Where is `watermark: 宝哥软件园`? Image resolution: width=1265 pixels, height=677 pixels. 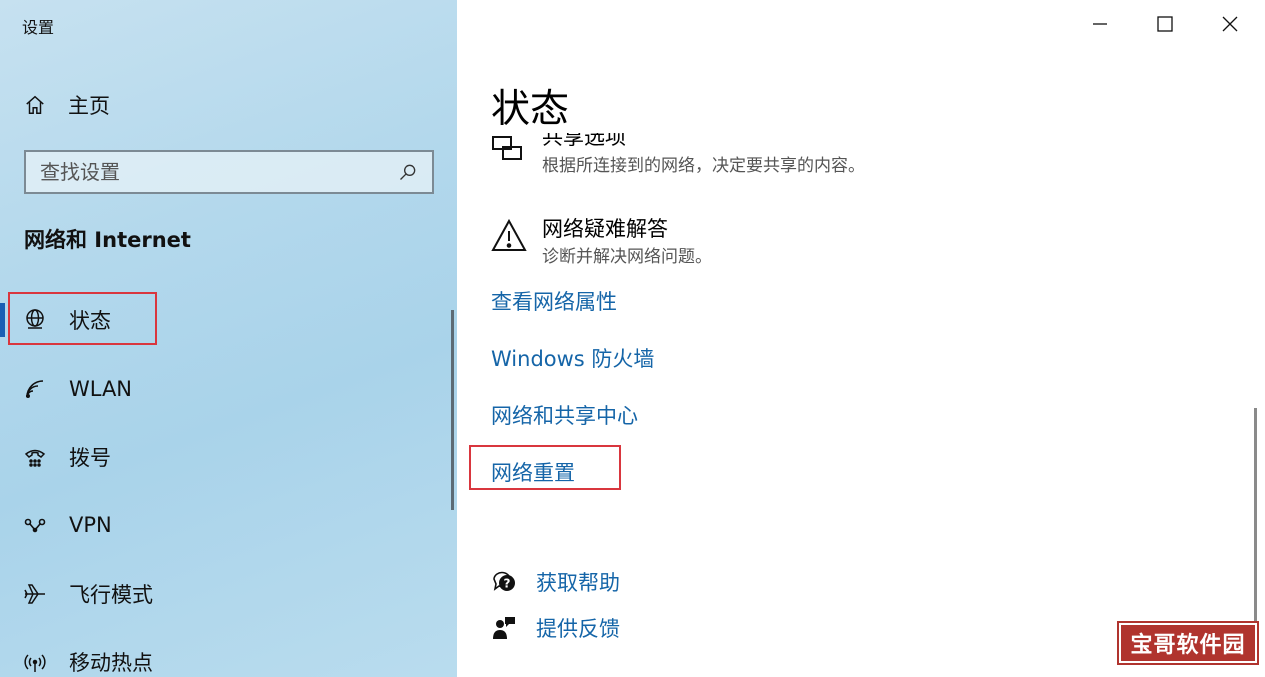 watermark: 宝哥软件园 is located at coordinates (1188, 643).